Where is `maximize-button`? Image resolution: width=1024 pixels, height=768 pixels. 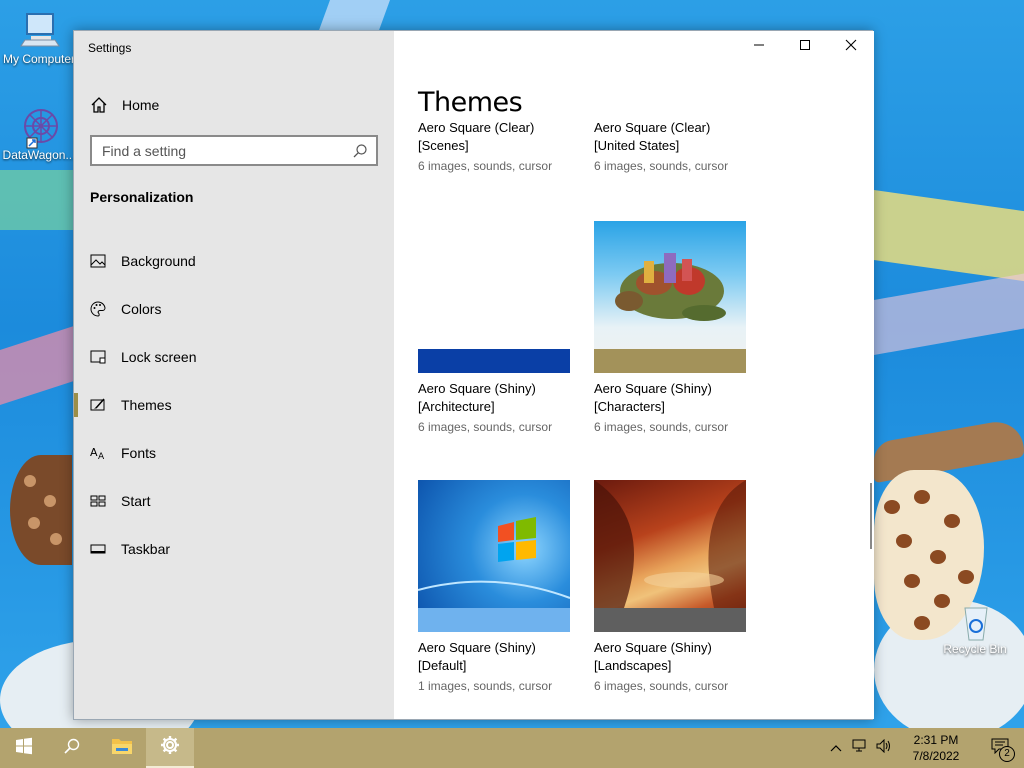 maximize-button is located at coordinates (805, 47).